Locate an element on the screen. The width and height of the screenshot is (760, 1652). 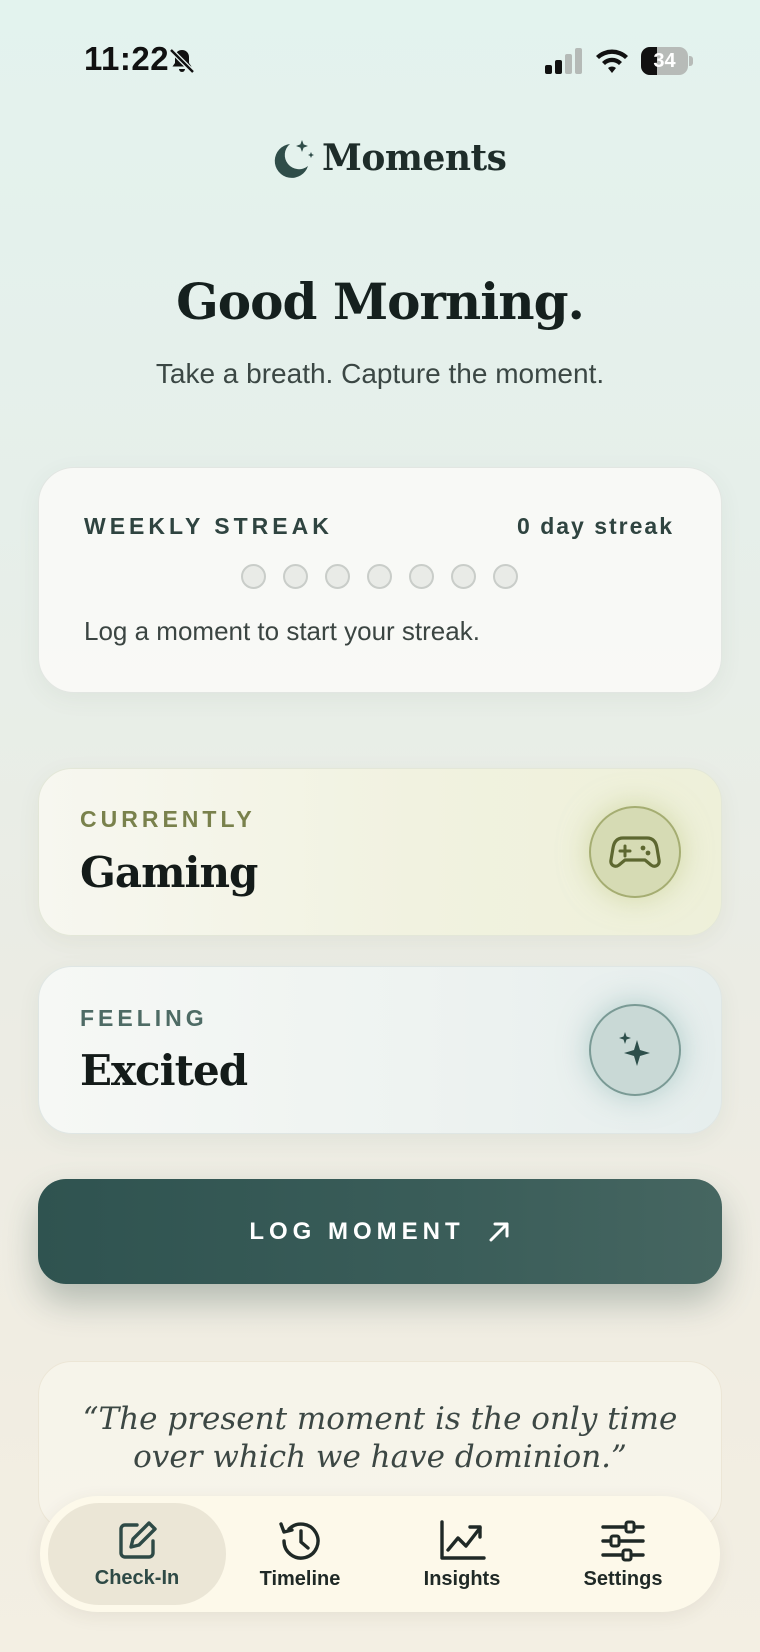
streak-dots is located at coordinates (379, 576).